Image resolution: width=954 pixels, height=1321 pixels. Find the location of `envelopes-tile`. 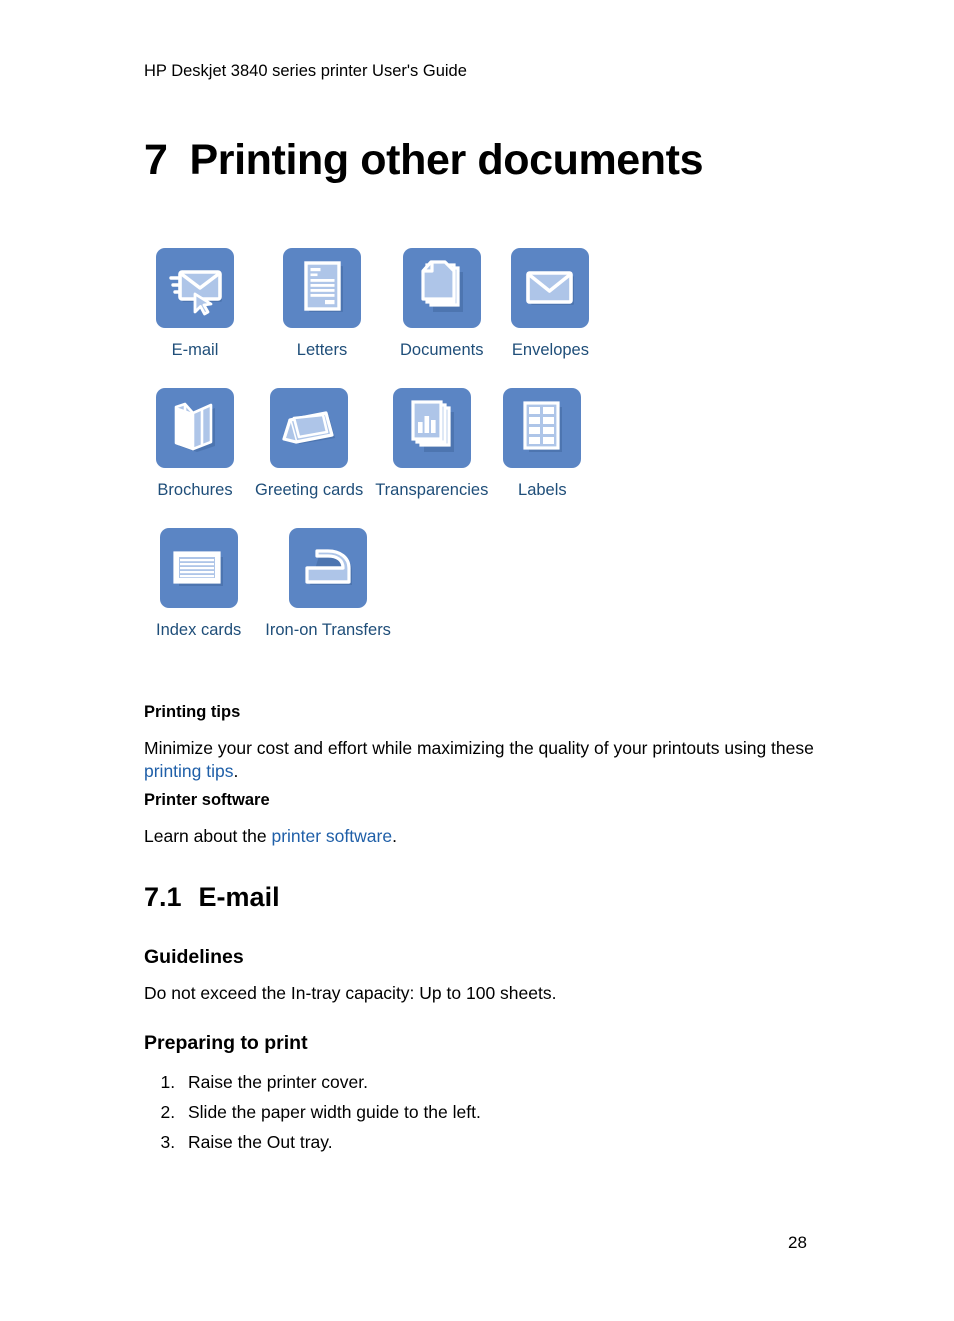

envelopes-tile is located at coordinates (550, 288).